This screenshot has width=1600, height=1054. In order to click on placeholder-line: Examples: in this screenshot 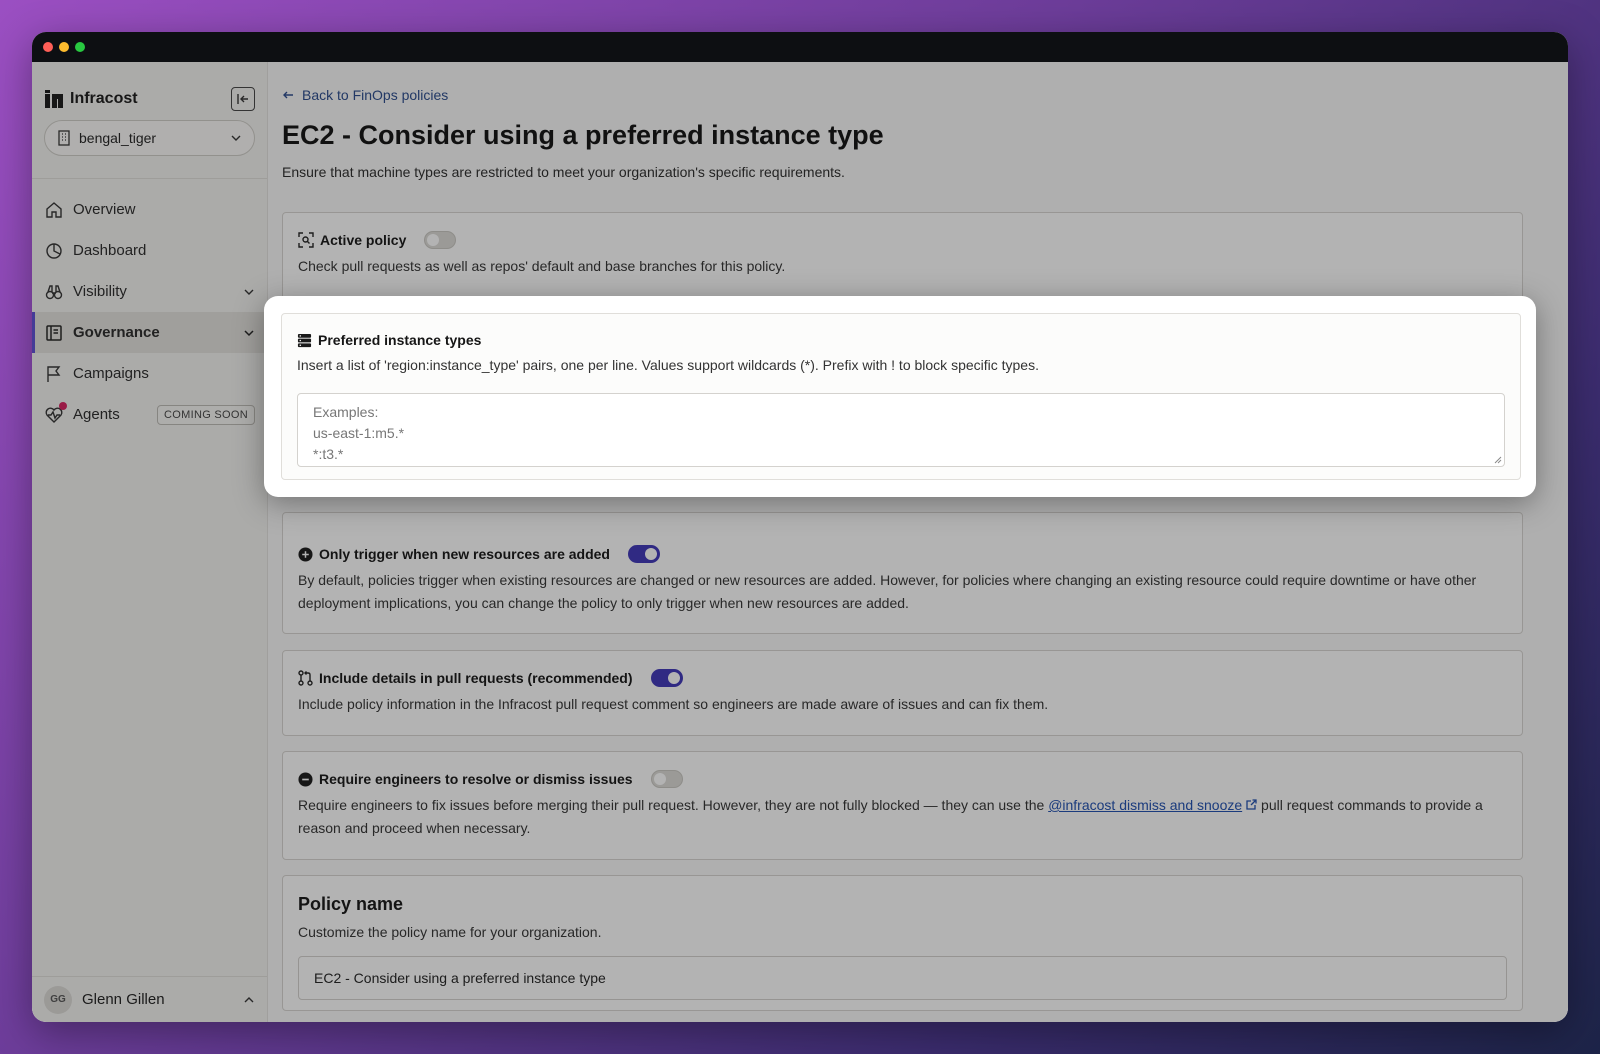, I will do `click(346, 412)`.